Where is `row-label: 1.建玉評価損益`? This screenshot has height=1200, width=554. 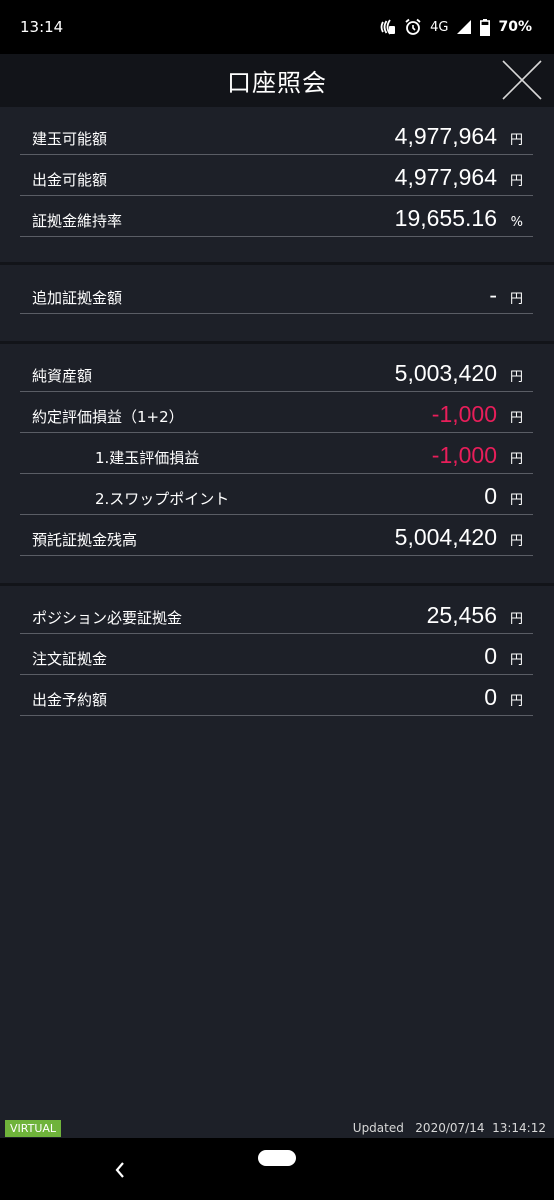
row-label: 1.建玉評価損益 is located at coordinates (147, 458).